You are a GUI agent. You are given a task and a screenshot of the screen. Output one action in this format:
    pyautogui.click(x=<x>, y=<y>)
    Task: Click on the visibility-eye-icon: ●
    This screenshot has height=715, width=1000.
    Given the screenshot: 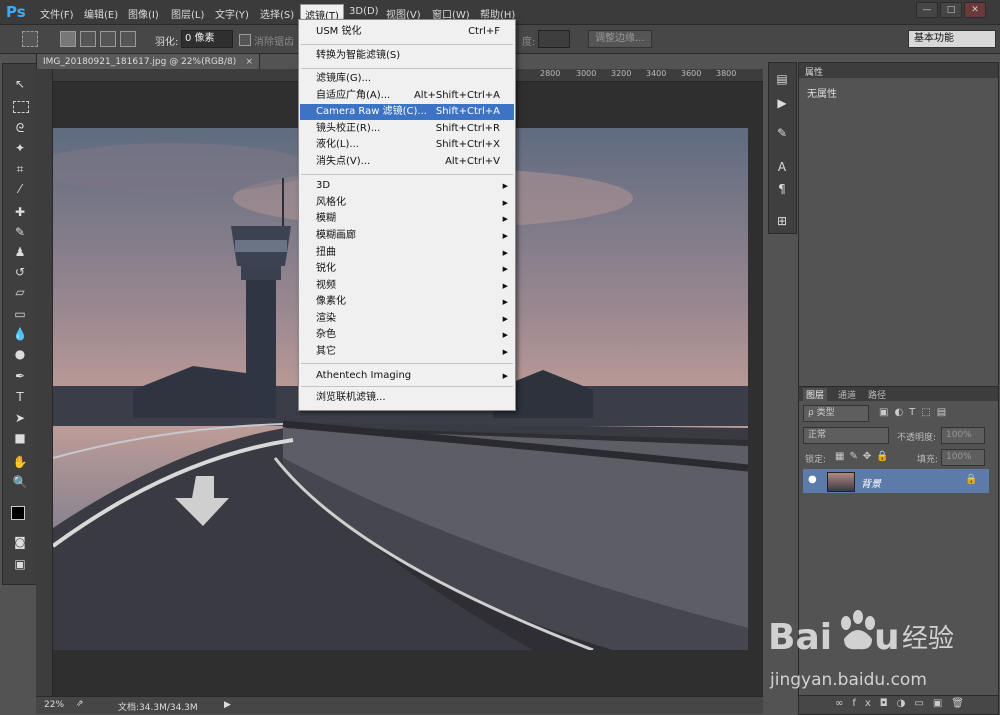 What is the action you would take?
    pyautogui.click(x=812, y=479)
    